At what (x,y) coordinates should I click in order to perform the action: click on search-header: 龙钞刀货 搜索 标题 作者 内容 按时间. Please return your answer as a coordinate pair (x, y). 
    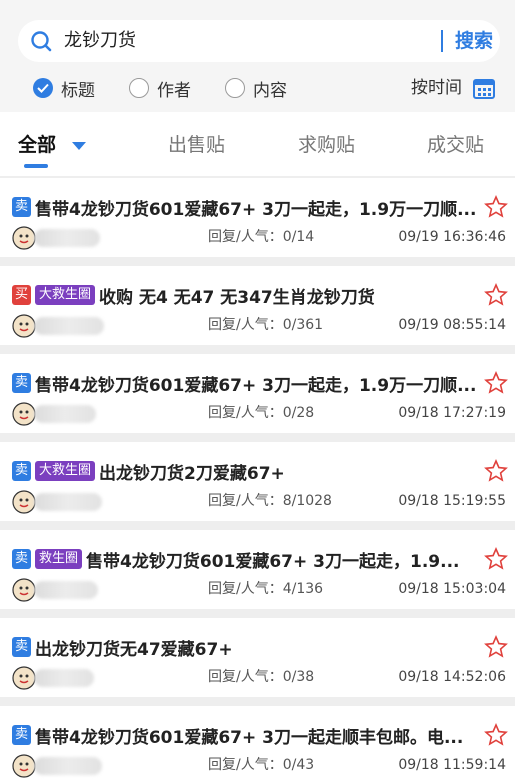
    Looking at the image, I should click on (257, 56).